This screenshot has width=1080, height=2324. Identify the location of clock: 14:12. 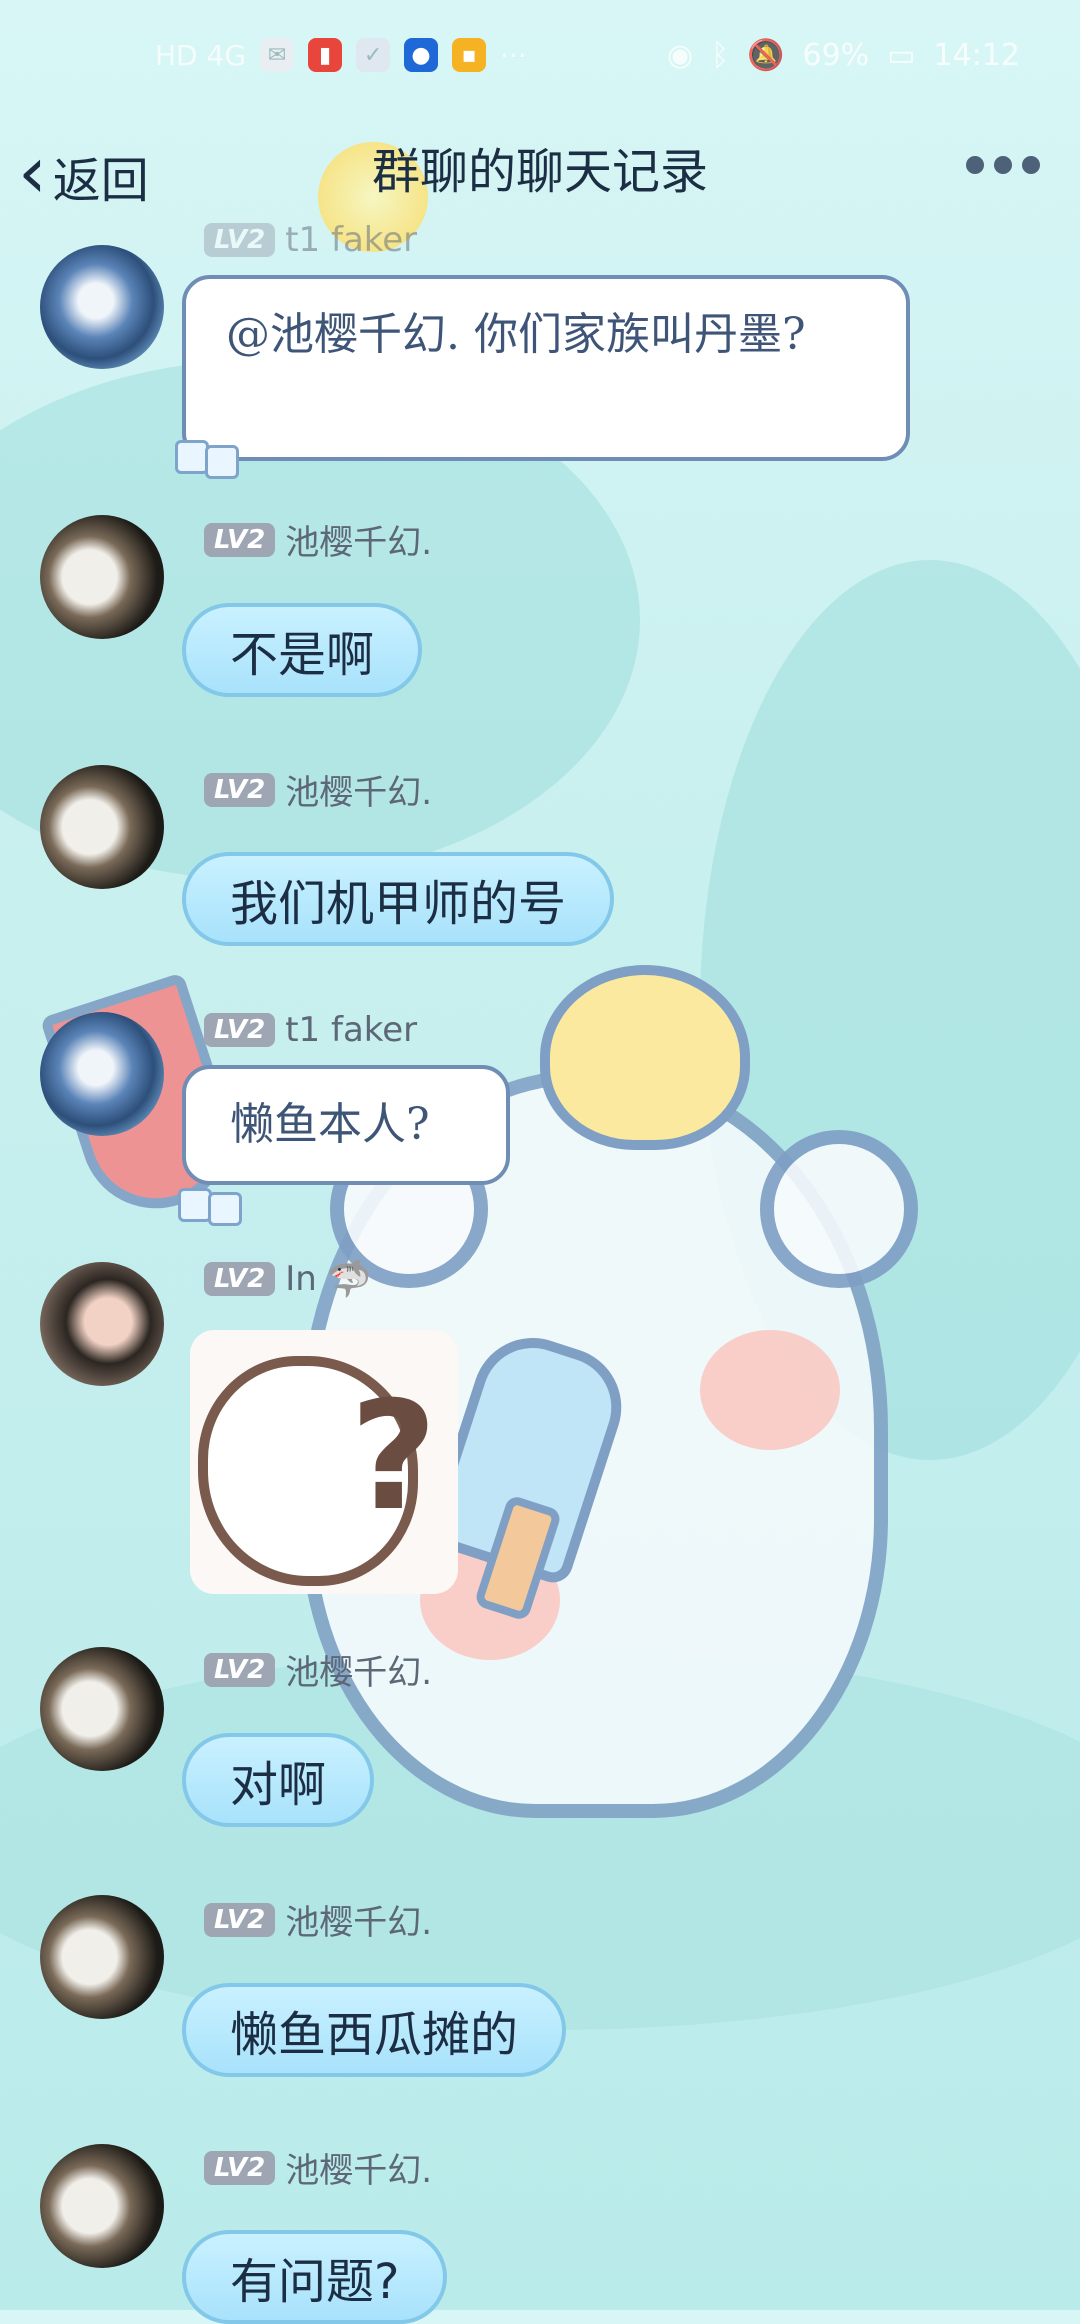
(976, 55).